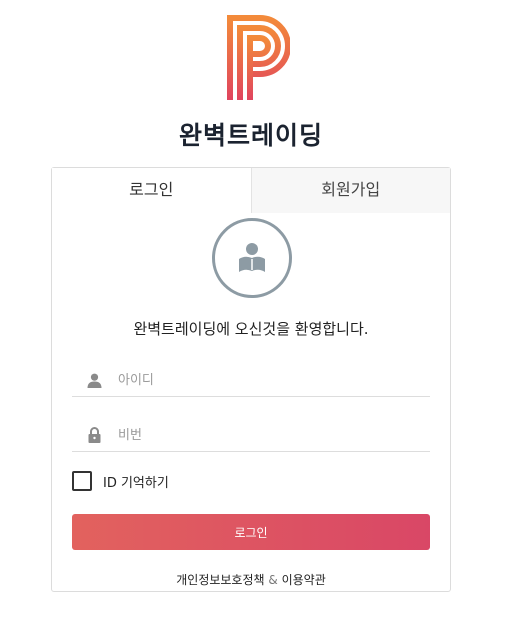 The height and width of the screenshot is (642, 519). What do you see at coordinates (350, 190) in the screenshot?
I see `tab-signup: 회원가입` at bounding box center [350, 190].